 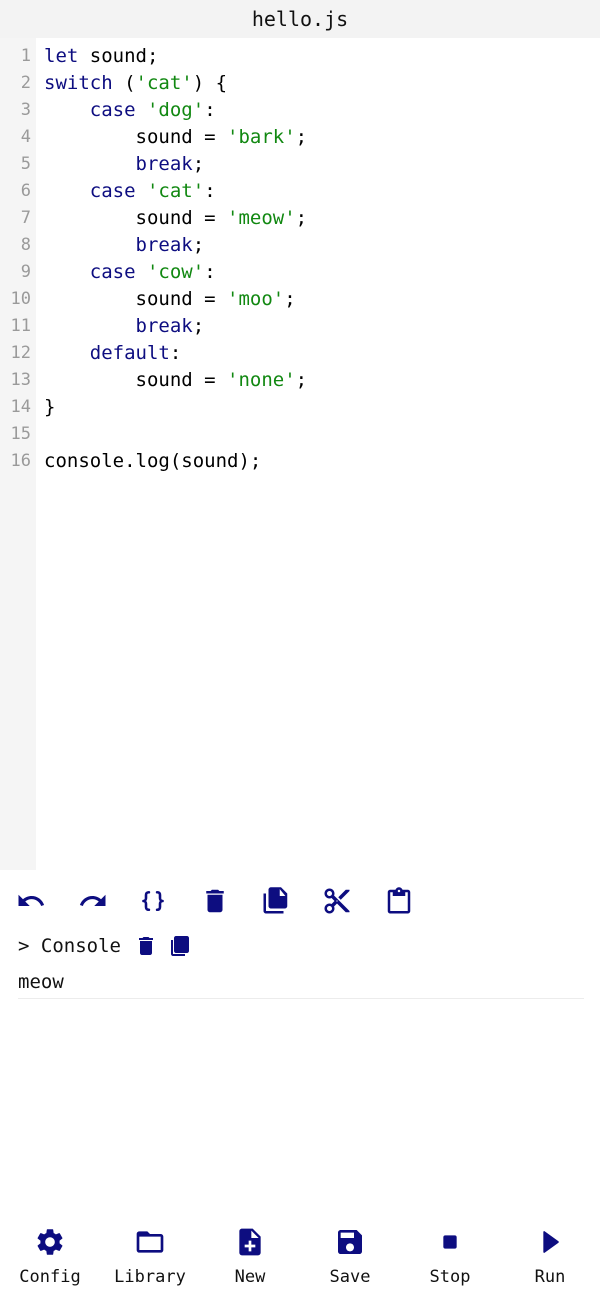 I want to click on code-line: 13 sound = 'none';, so click(x=300, y=380).